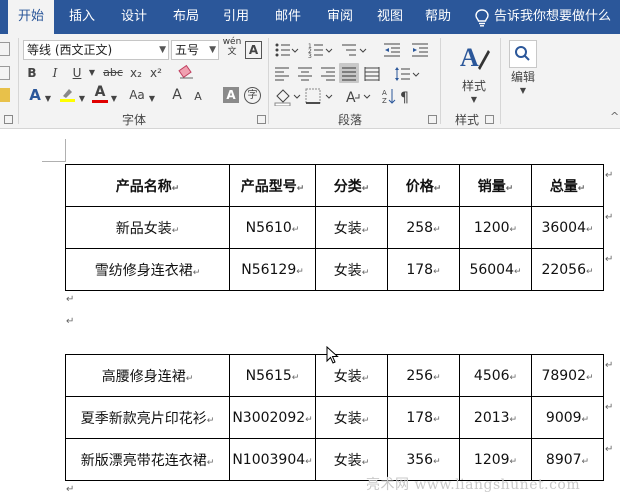 The image size is (620, 500). I want to click on tab-mailings: 邮件, so click(288, 17).